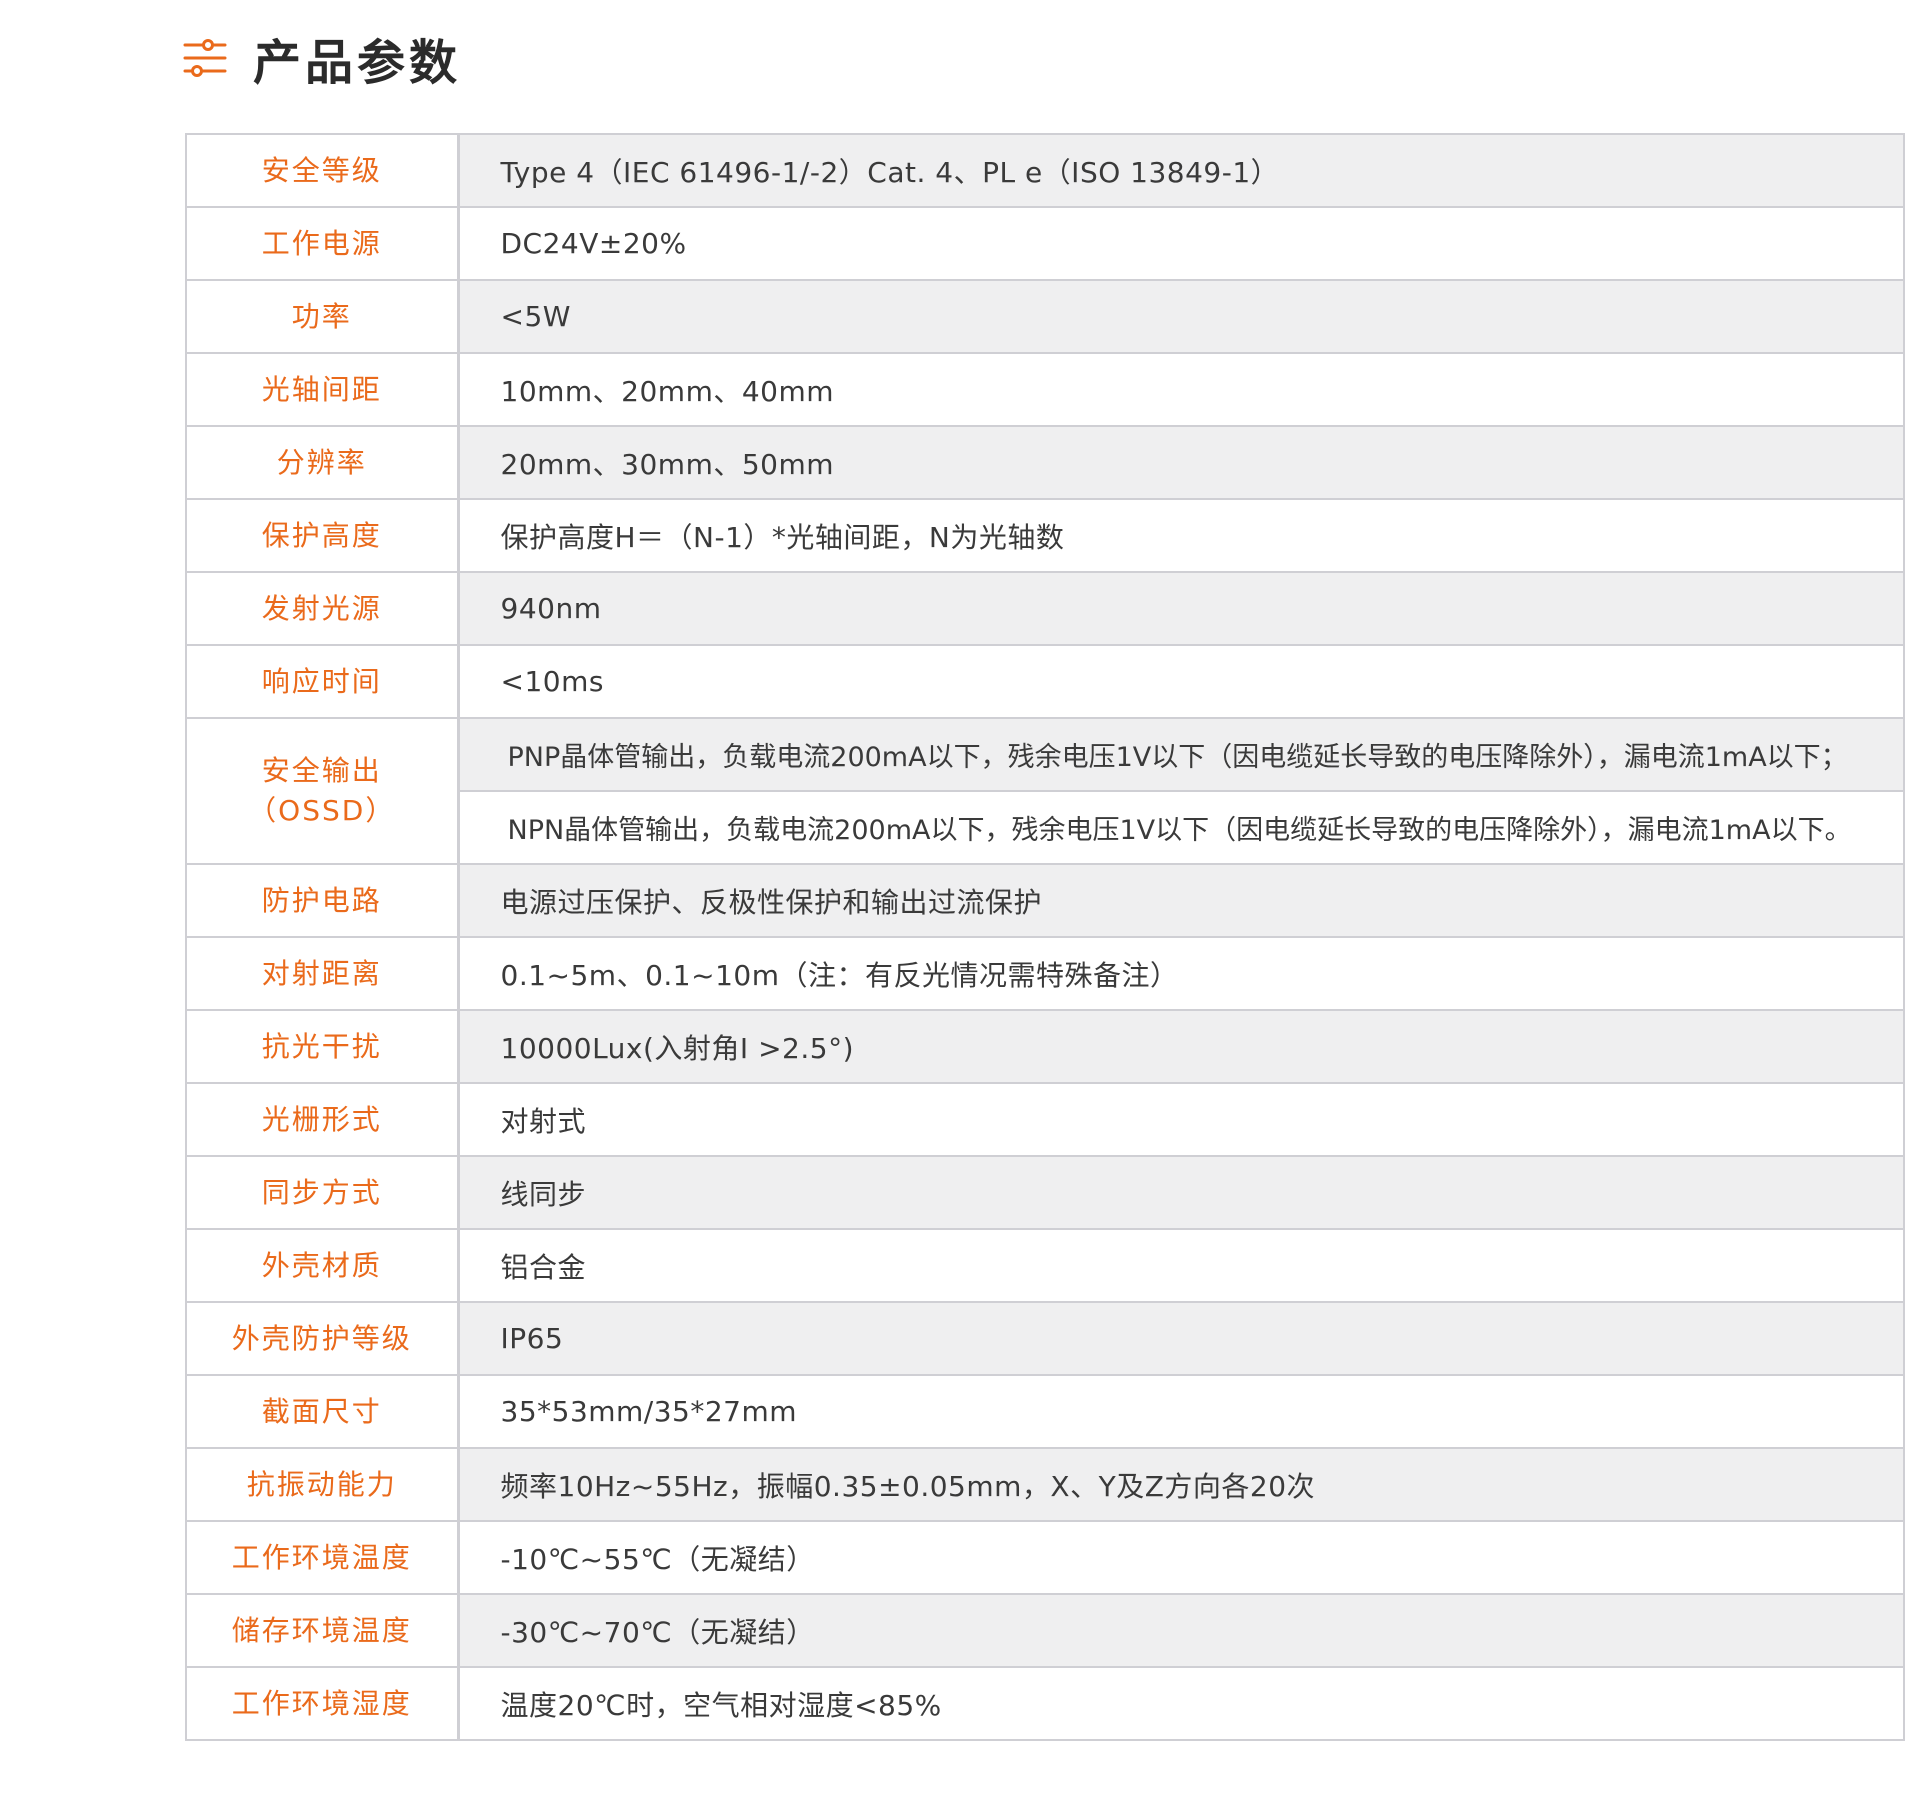 Image resolution: width=1920 pixels, height=1808 pixels. What do you see at coordinates (1181, 316) in the screenshot?
I see `spec-value: <5W` at bounding box center [1181, 316].